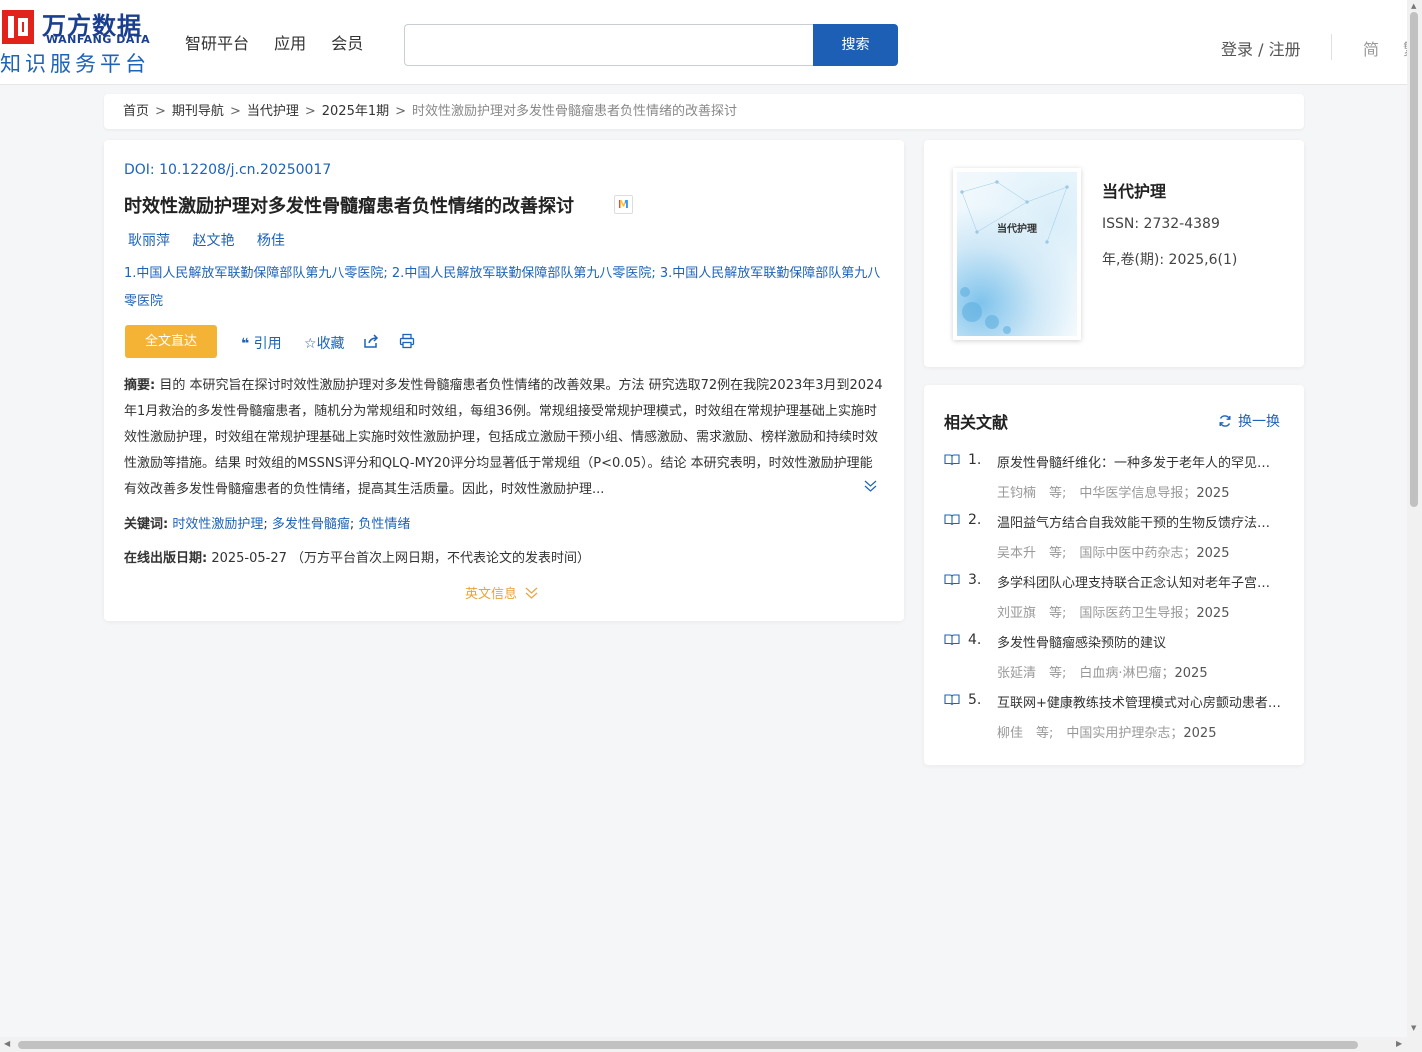 The width and height of the screenshot is (1422, 1052). What do you see at coordinates (1139, 521) in the screenshot?
I see `related-title-link: 温阳益气方结合自我效能干预的生物反馈疗法对多发性骨髓瘤患者` at bounding box center [1139, 521].